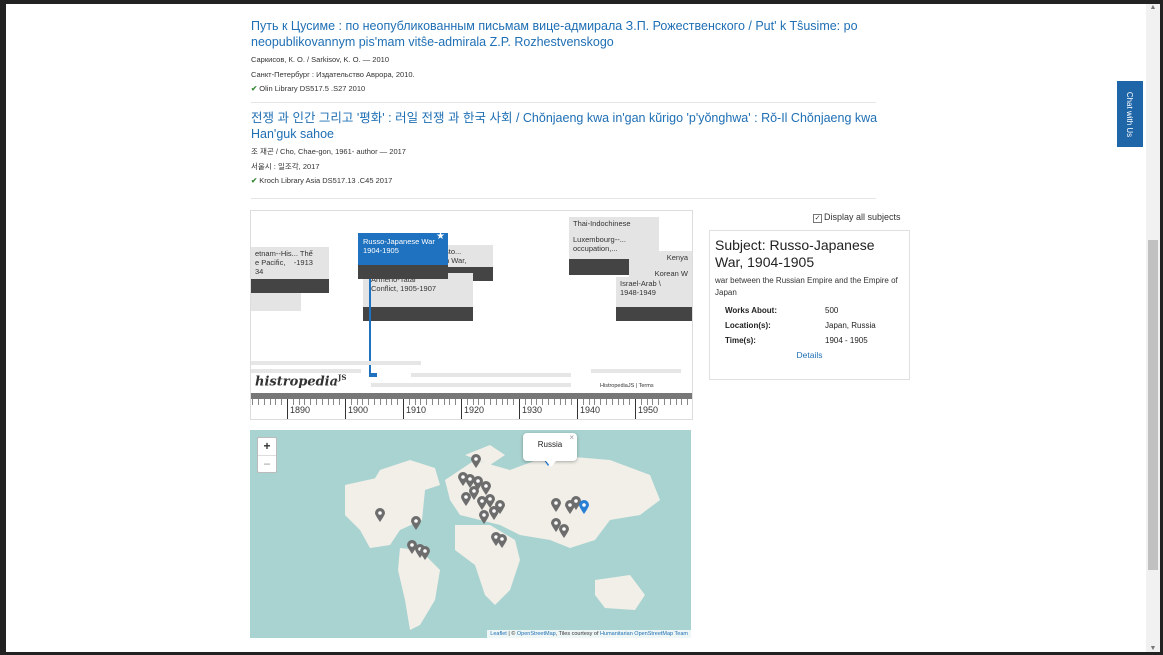 Image resolution: width=1163 pixels, height=655 pixels. Describe the element at coordinates (571, 440) in the screenshot. I see `close-icon: ×` at that location.